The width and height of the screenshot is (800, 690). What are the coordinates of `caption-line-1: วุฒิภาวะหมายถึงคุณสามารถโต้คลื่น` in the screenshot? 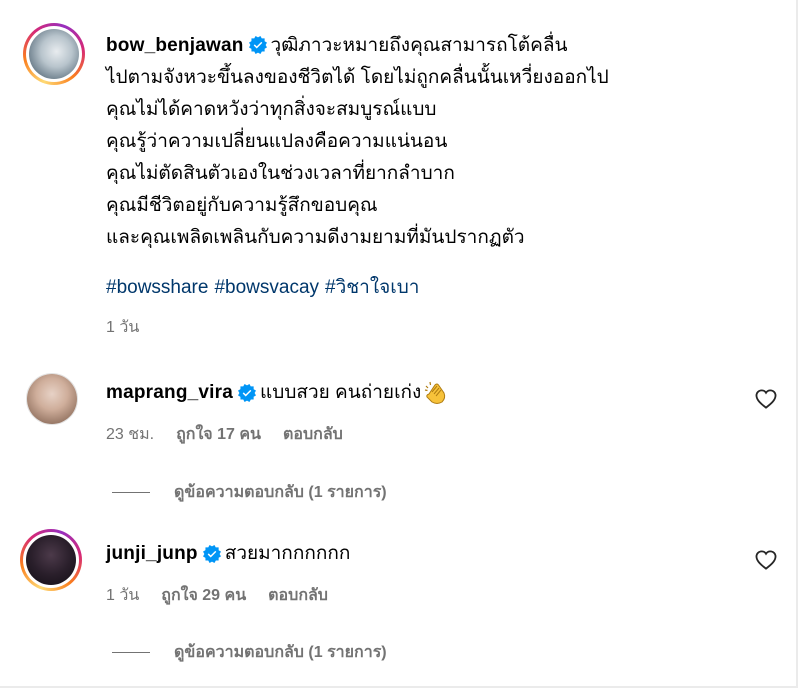 It's located at (419, 45).